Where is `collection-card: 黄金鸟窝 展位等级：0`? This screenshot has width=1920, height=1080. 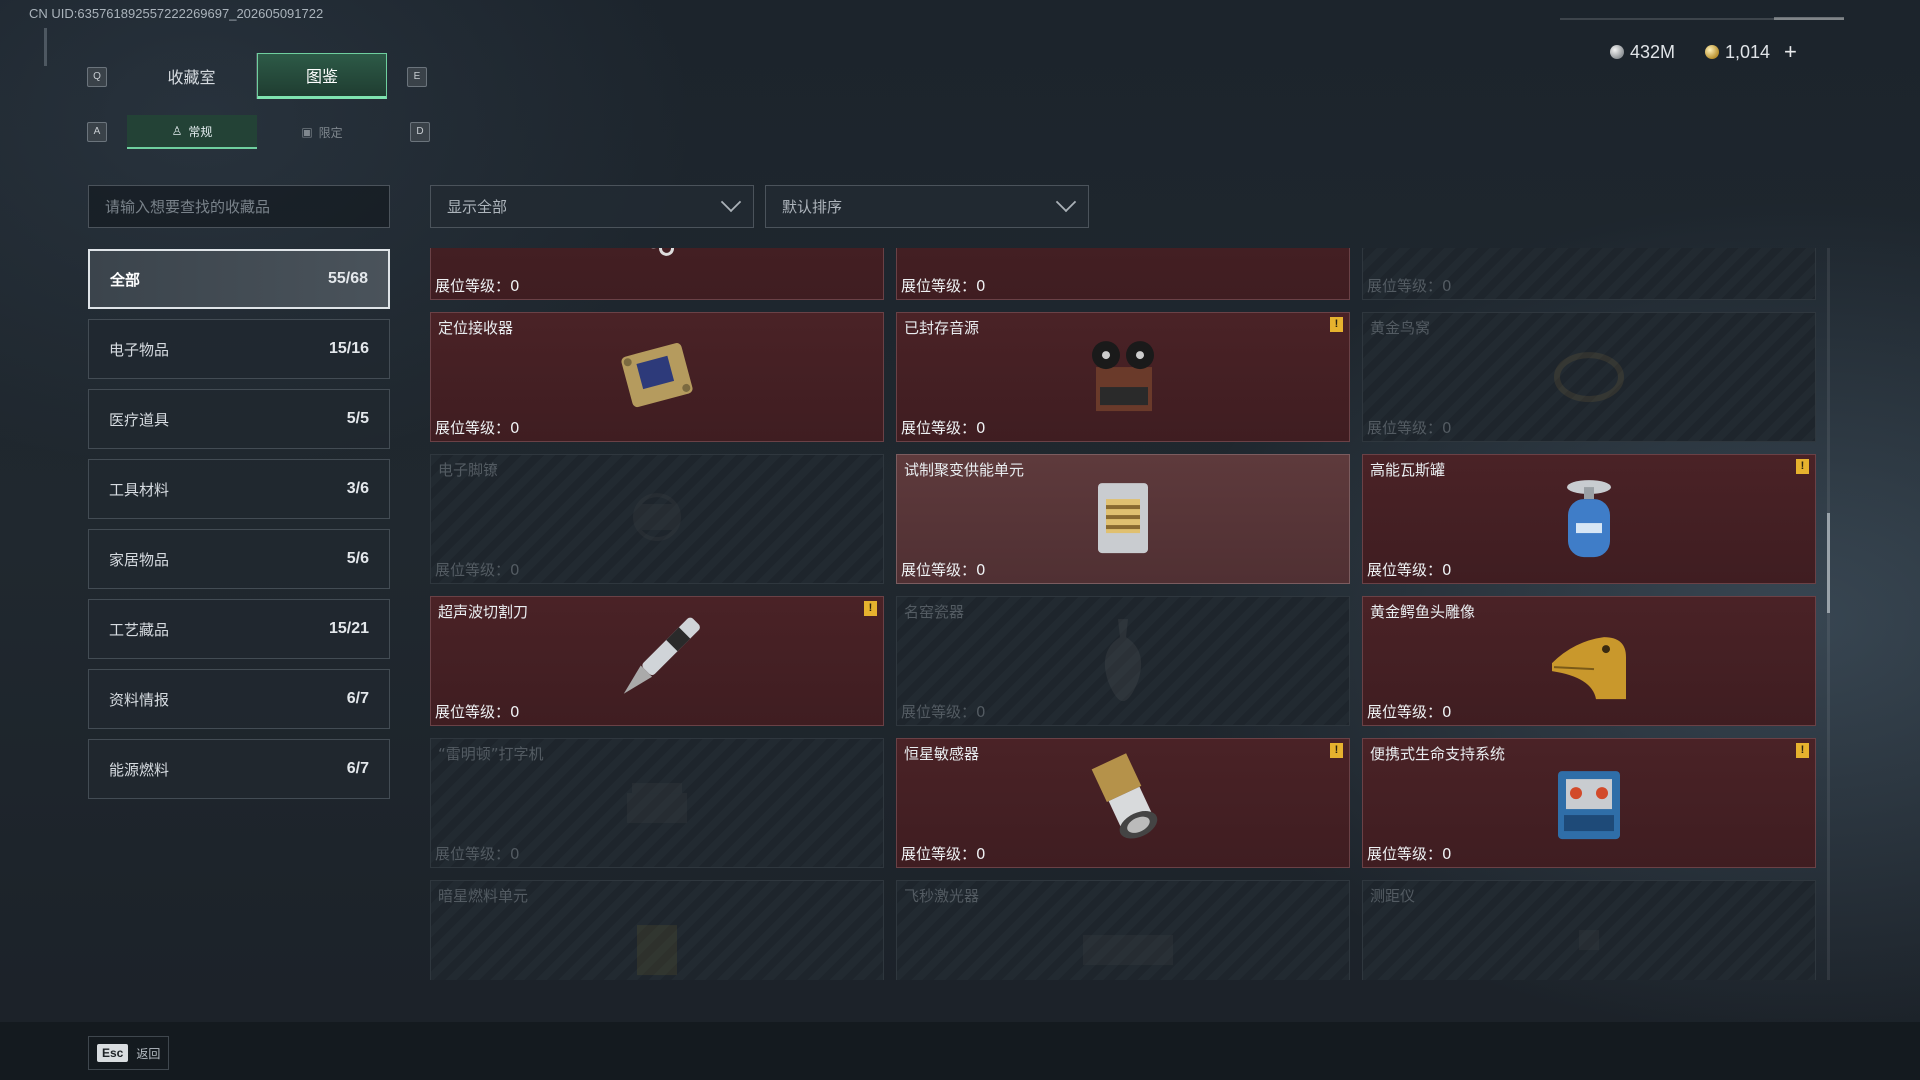
collection-card: 黄金鸟窝 展位等级：0 is located at coordinates (1589, 377).